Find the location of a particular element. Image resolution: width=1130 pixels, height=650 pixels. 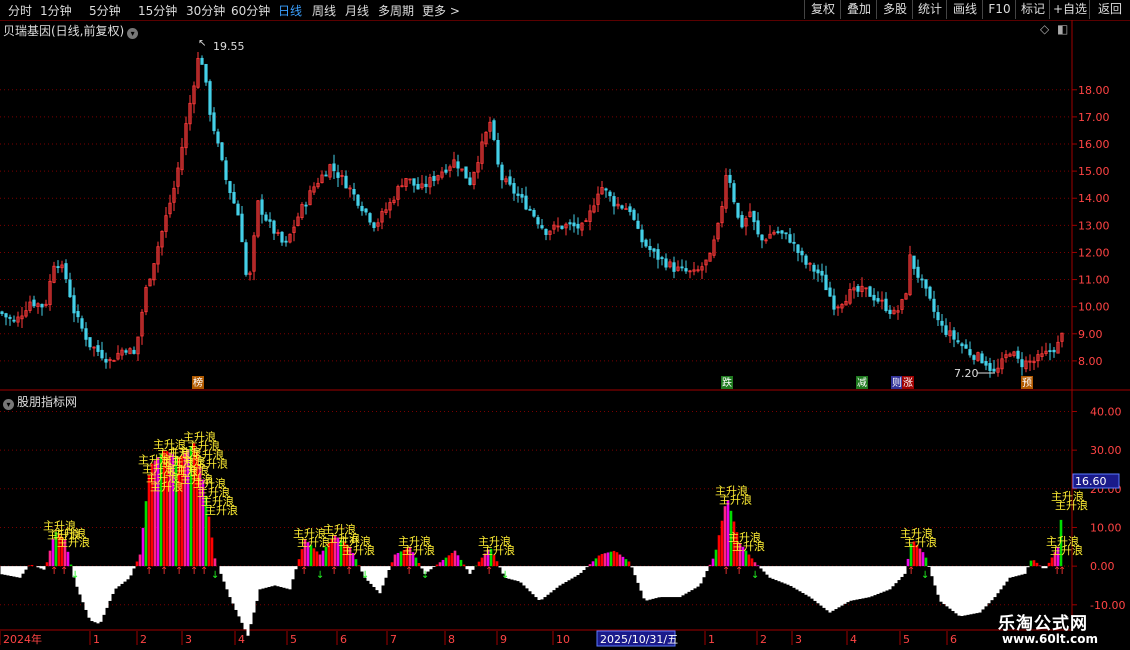

price-tick-label: 16.00 is located at coordinates (1094, 144).